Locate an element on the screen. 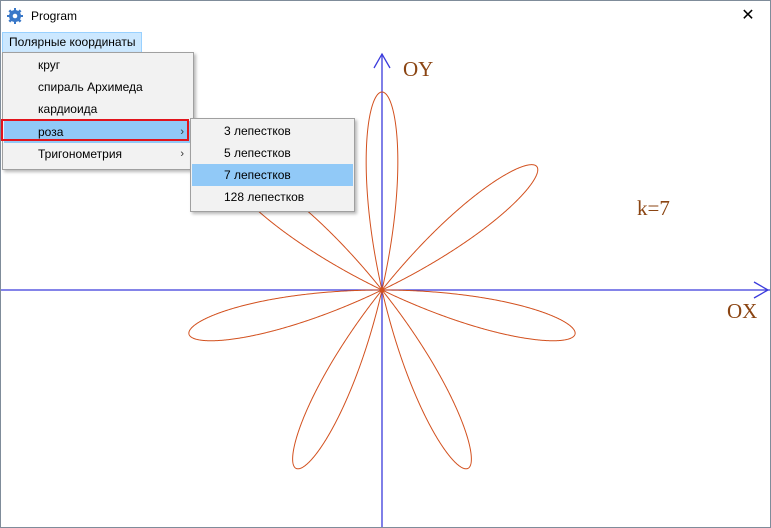 This screenshot has width=771, height=528. close-button: ✕ is located at coordinates (748, 16).